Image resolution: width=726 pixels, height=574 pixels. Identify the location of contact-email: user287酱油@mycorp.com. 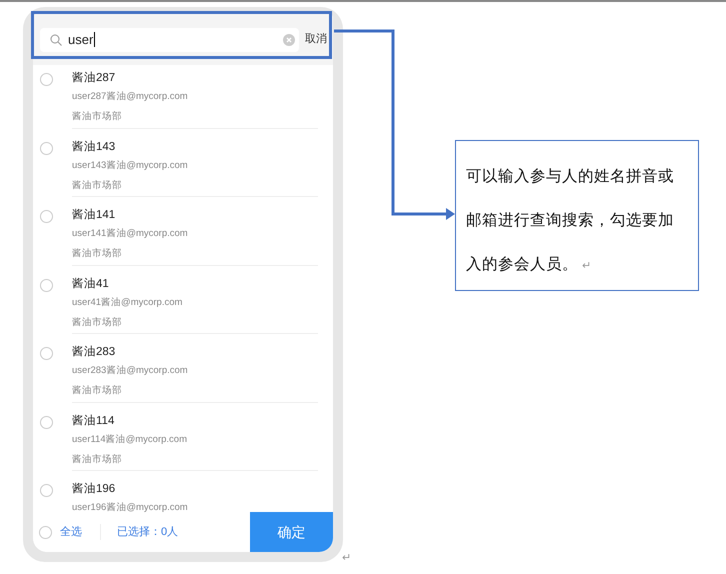
(130, 97).